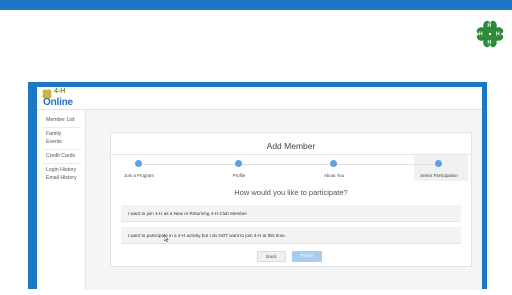  I want to click on sidebar-item-family: Family, so click(65, 134).